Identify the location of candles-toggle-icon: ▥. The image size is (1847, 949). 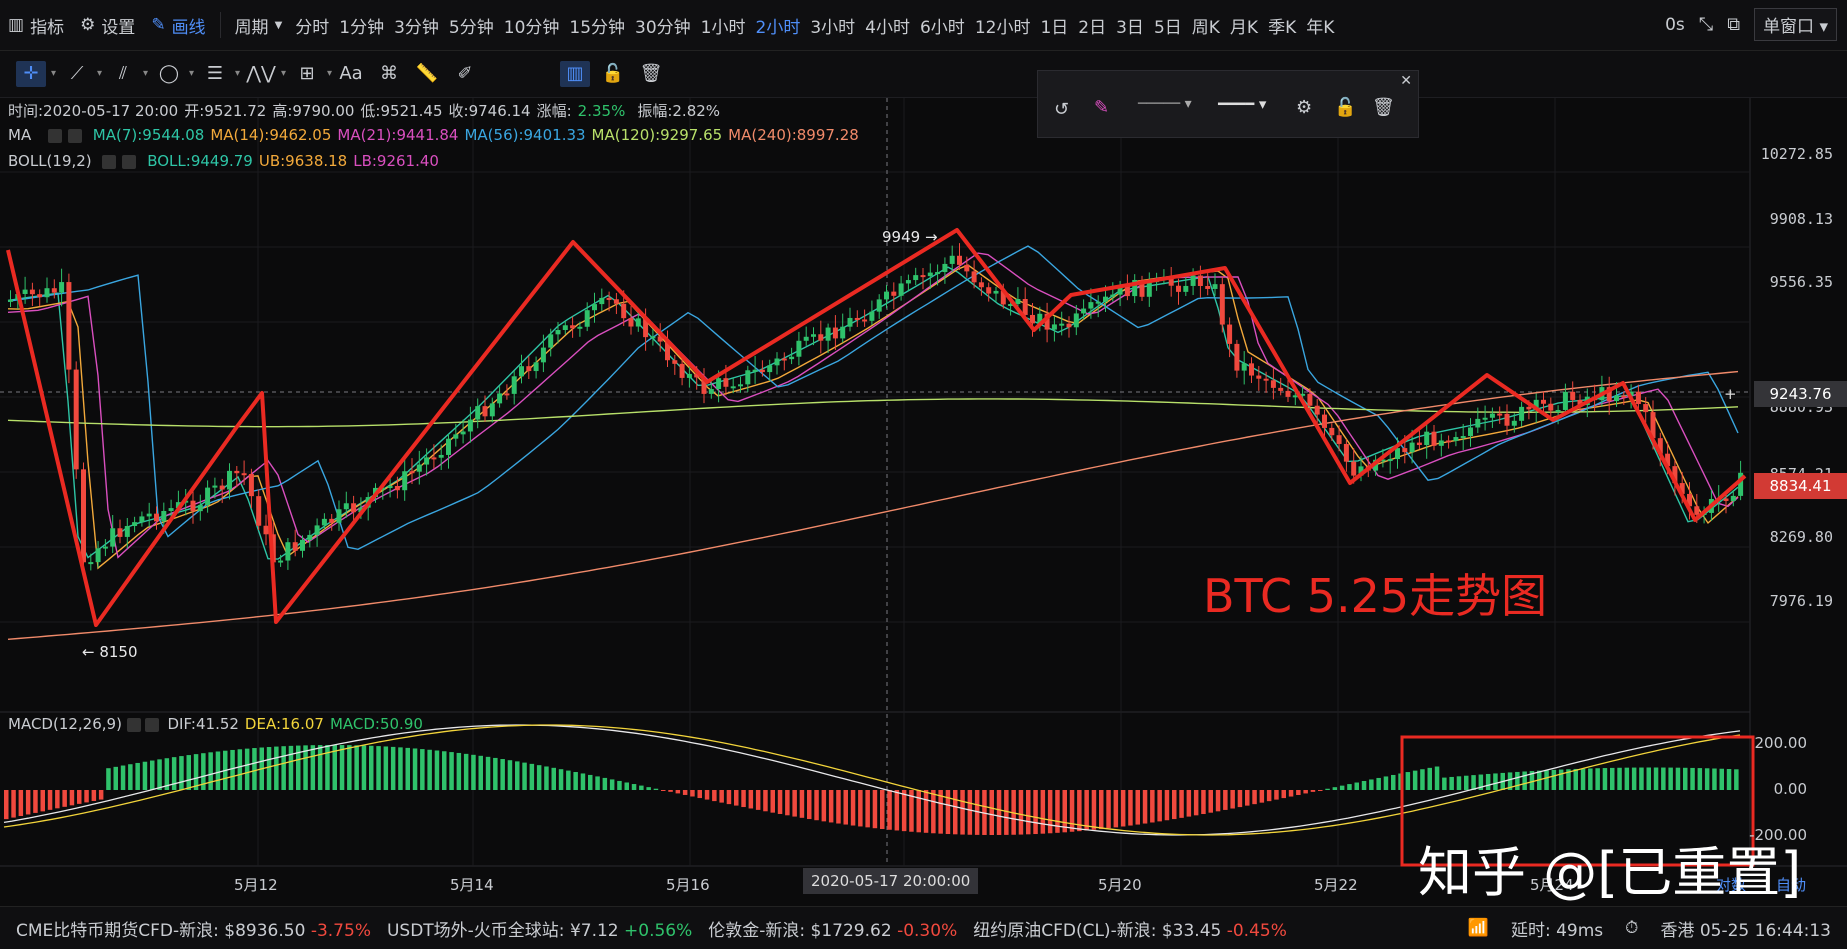
(575, 74).